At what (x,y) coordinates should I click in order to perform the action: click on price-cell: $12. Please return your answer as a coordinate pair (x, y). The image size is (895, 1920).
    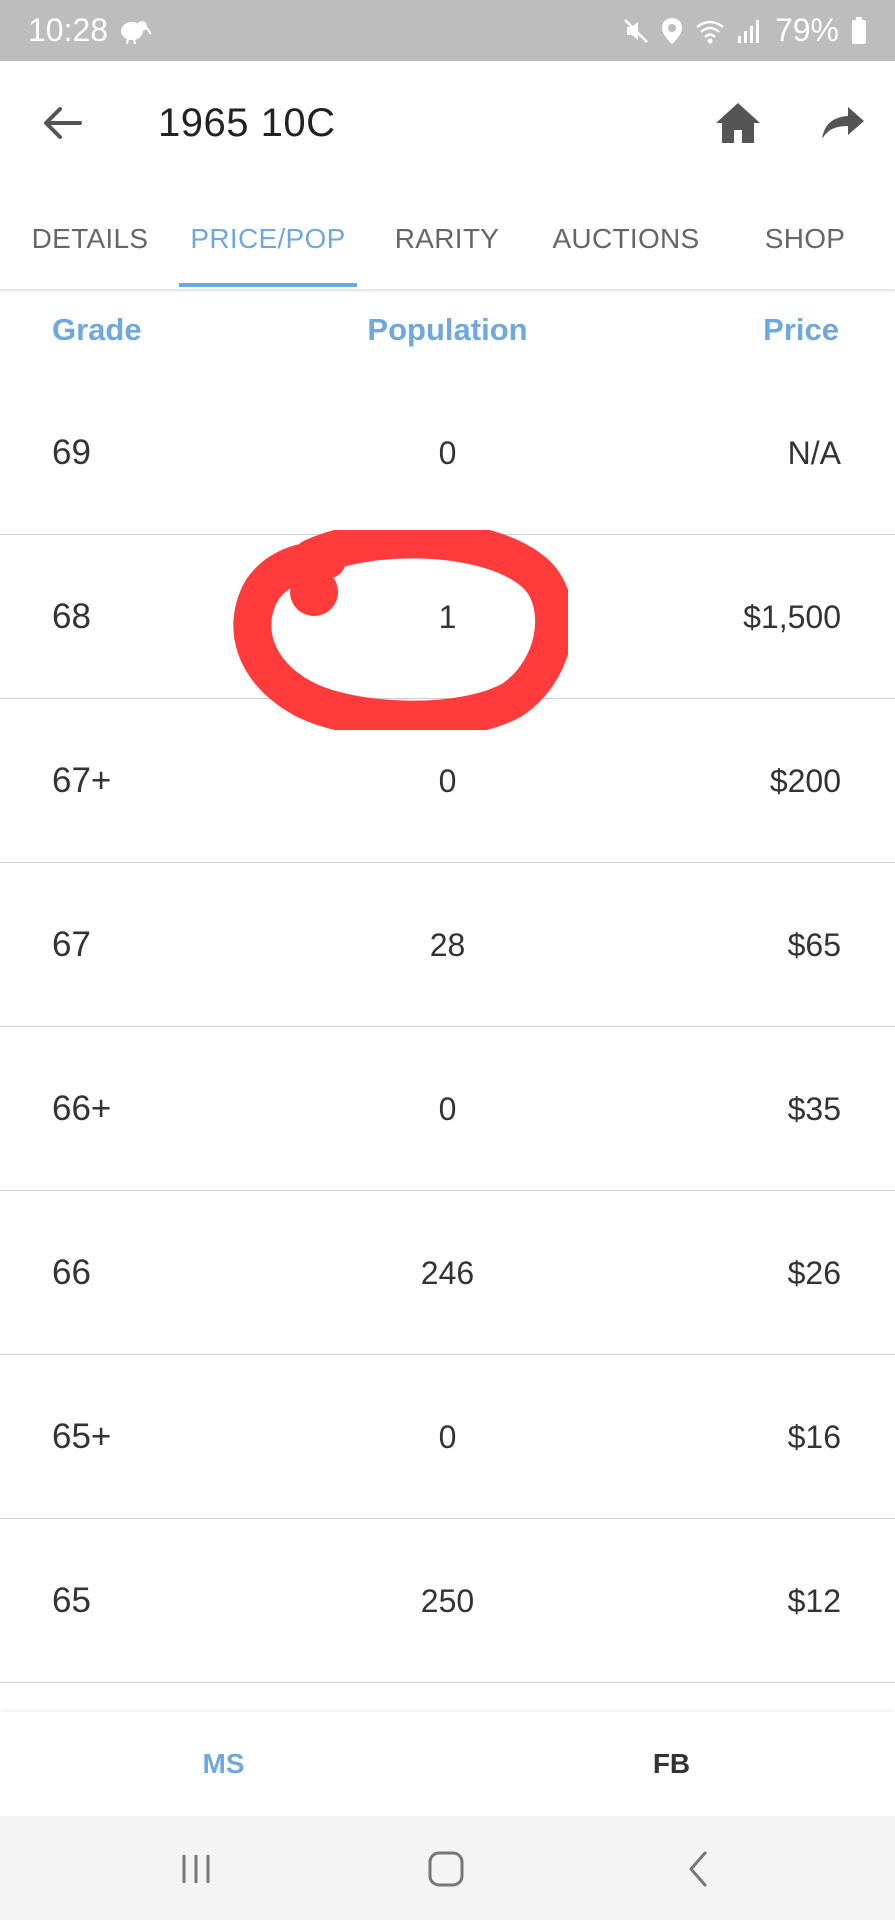
    Looking at the image, I should click on (814, 1600).